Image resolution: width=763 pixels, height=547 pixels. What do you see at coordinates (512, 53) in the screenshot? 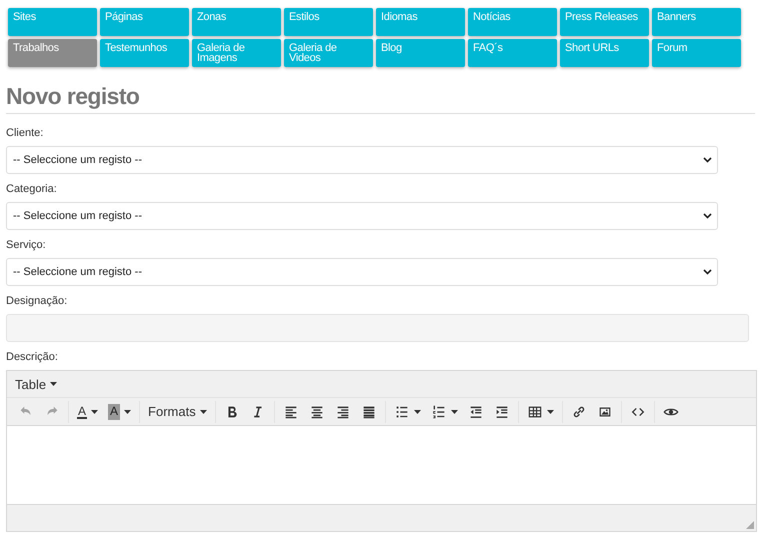
I see `nav-tab: FAQ´s` at bounding box center [512, 53].